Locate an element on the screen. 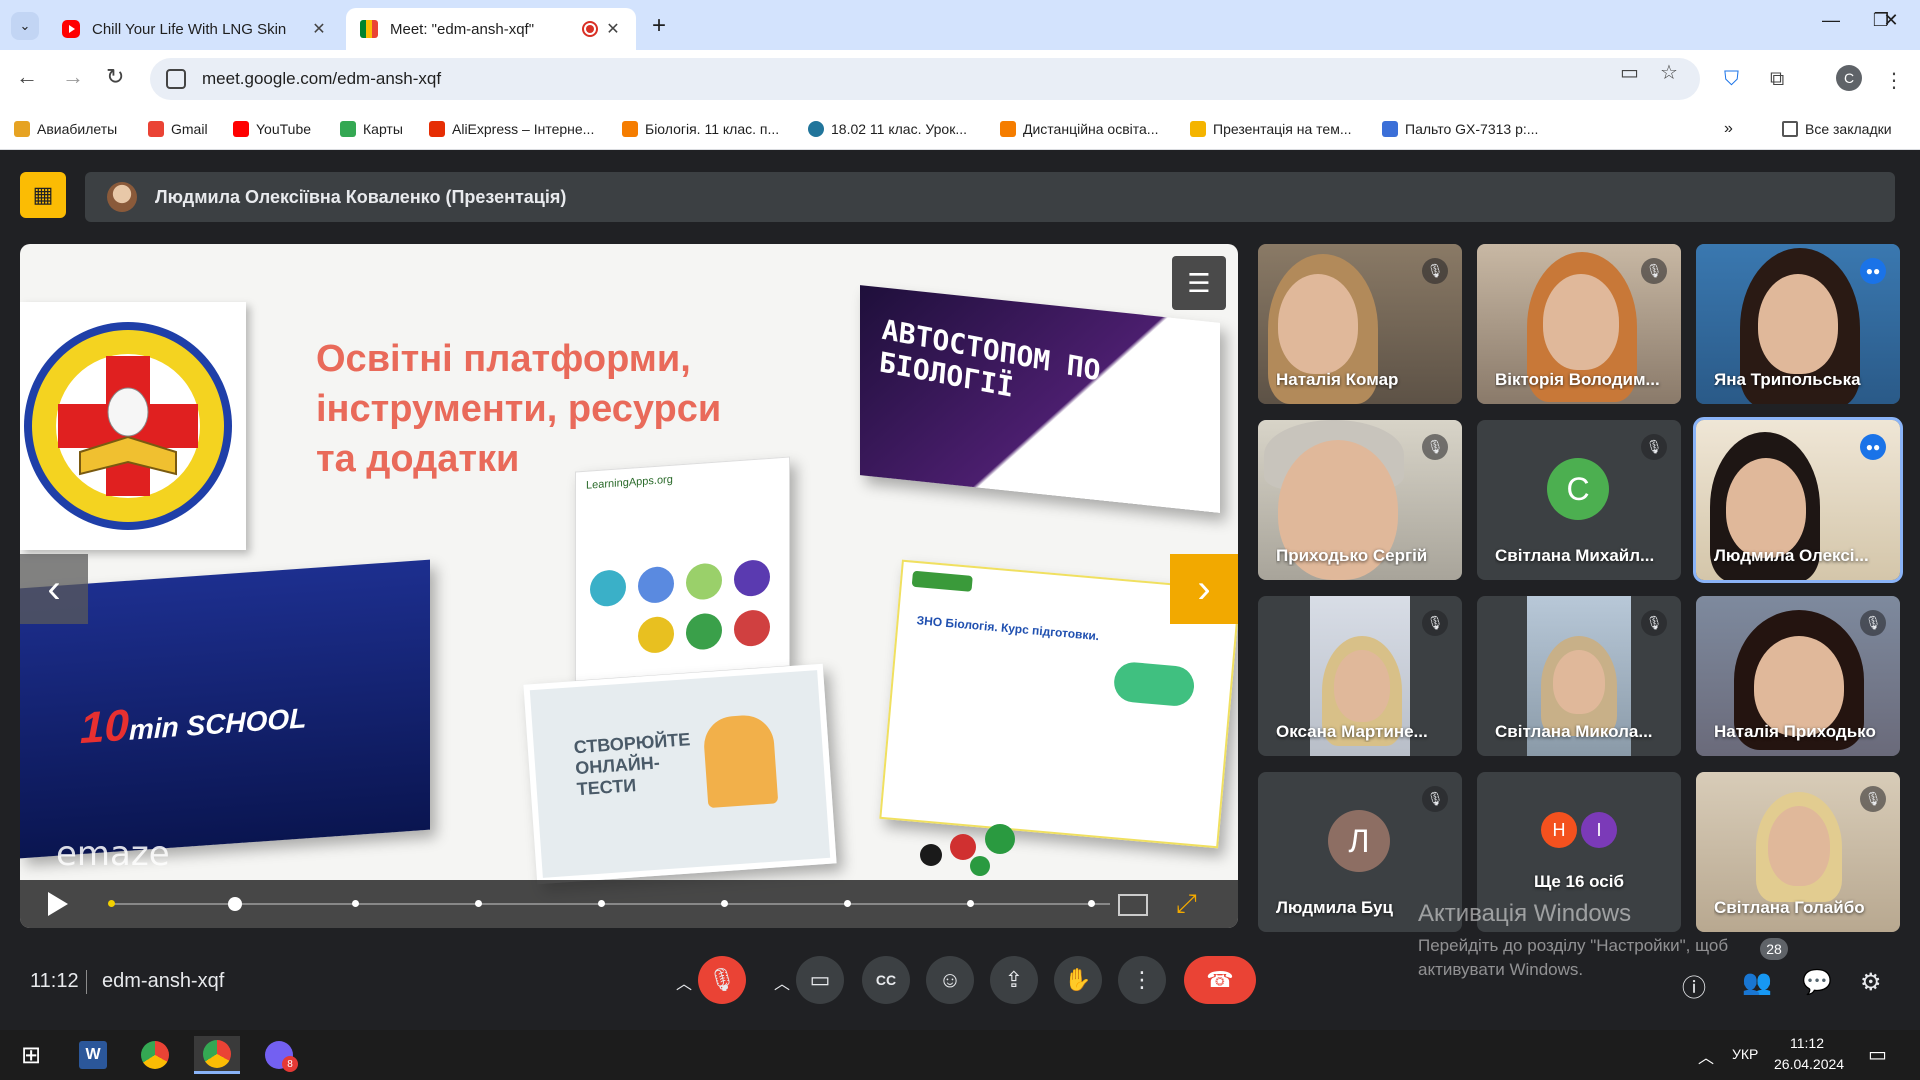  participant-count-badge: 28 is located at coordinates (1774, 949).